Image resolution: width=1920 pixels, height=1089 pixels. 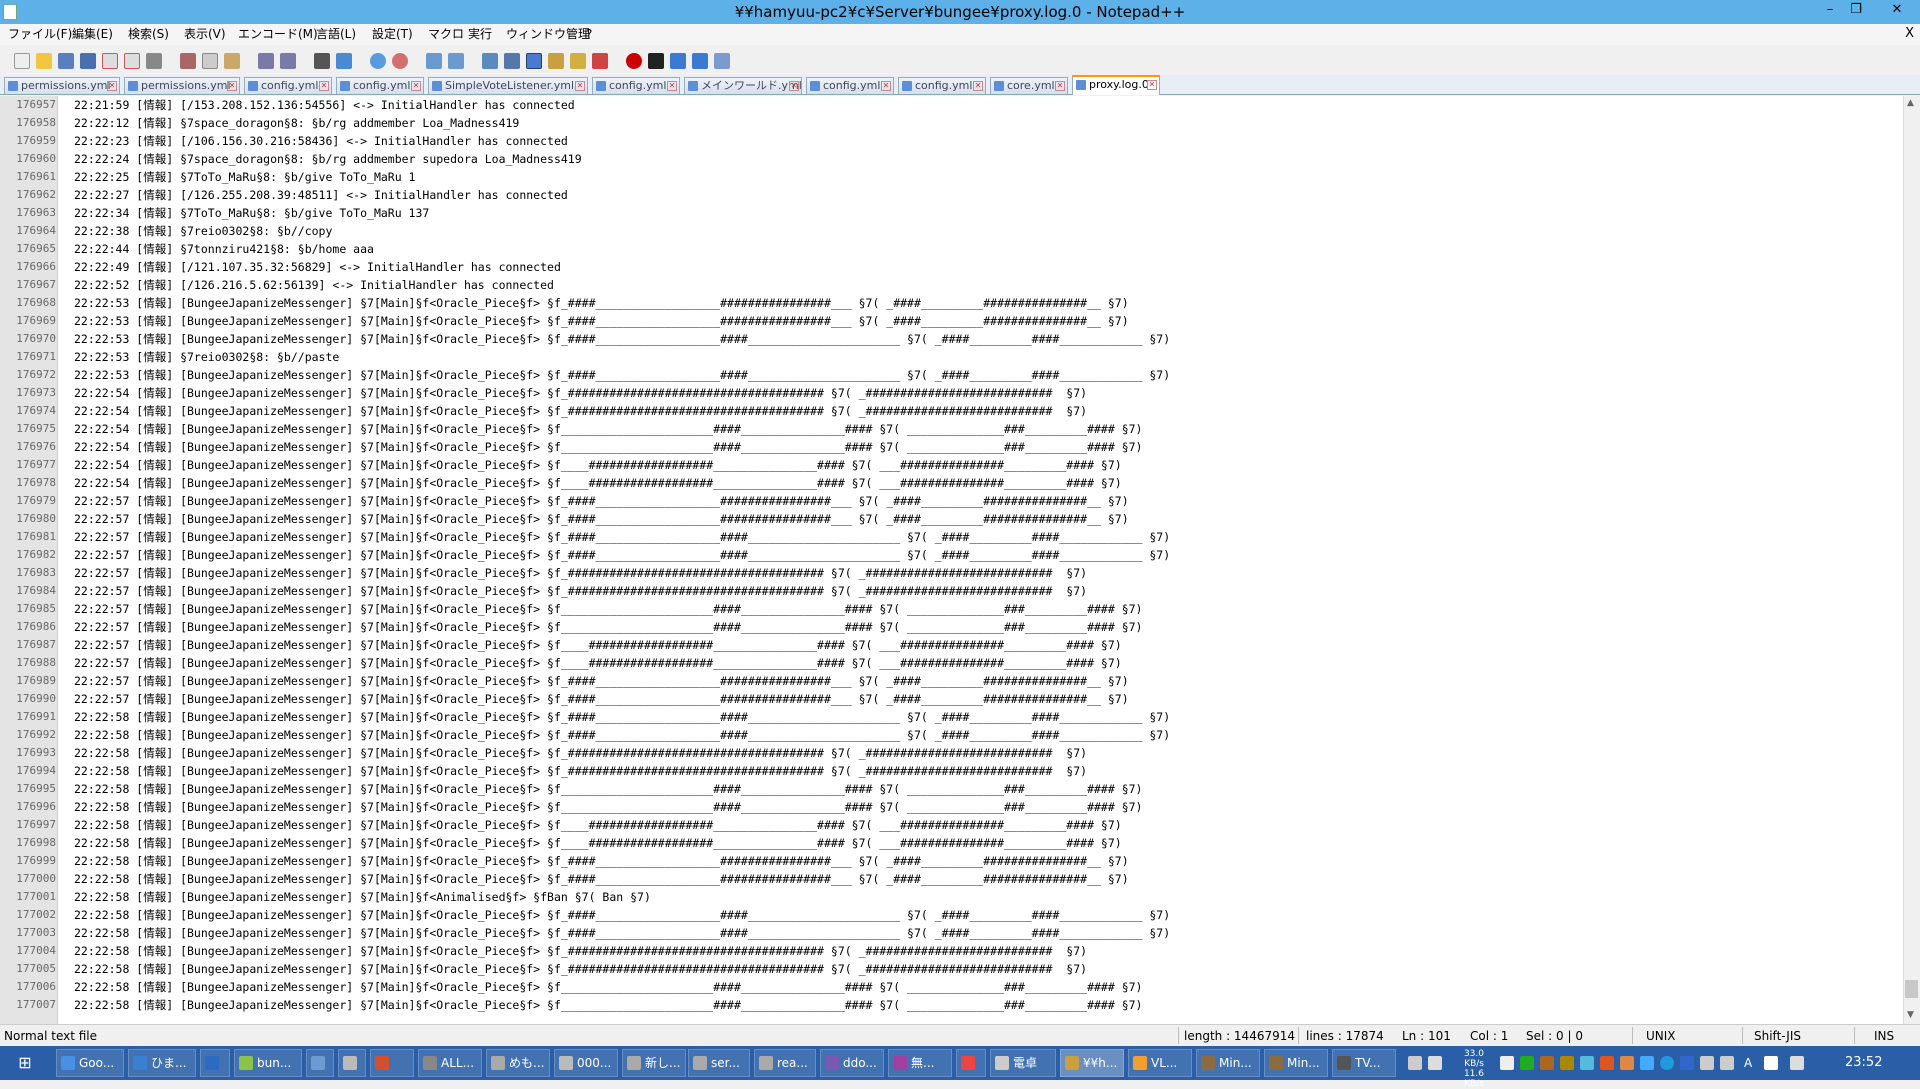 What do you see at coordinates (508, 85) in the screenshot?
I see `tab-simplevotelistener-yml: SimpleVoteListener.yml ✕` at bounding box center [508, 85].